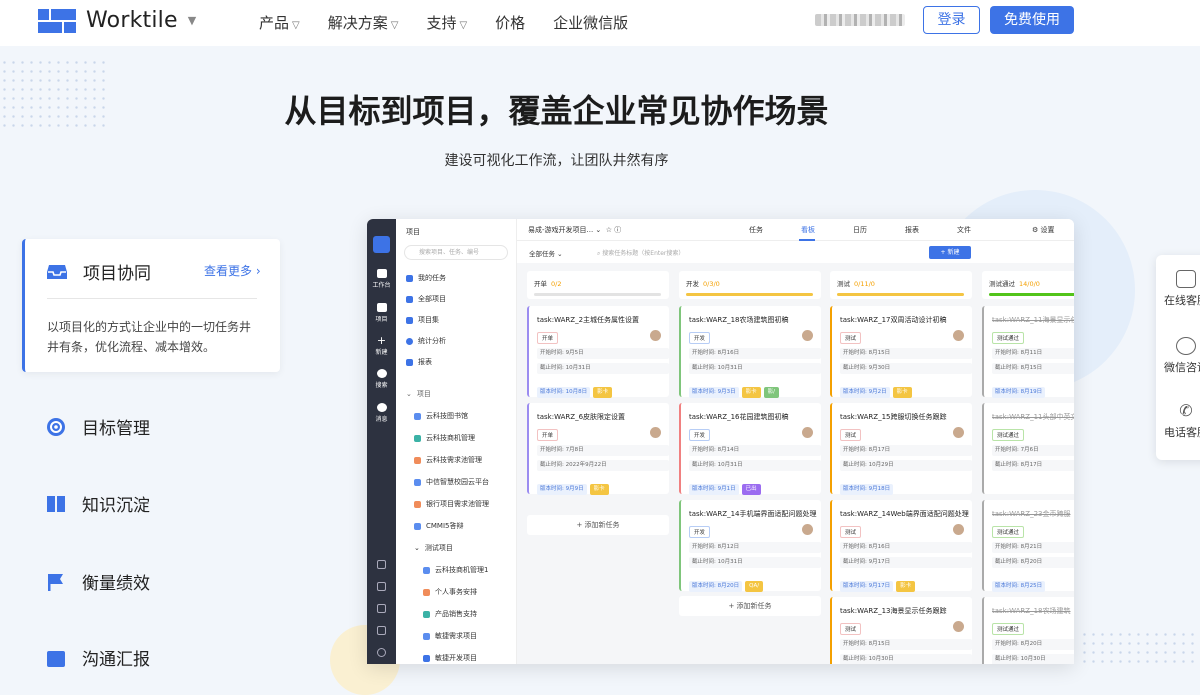  Describe the element at coordinates (1178, 289) in the screenshot. I see `online-service-button: 在线客服` at that location.